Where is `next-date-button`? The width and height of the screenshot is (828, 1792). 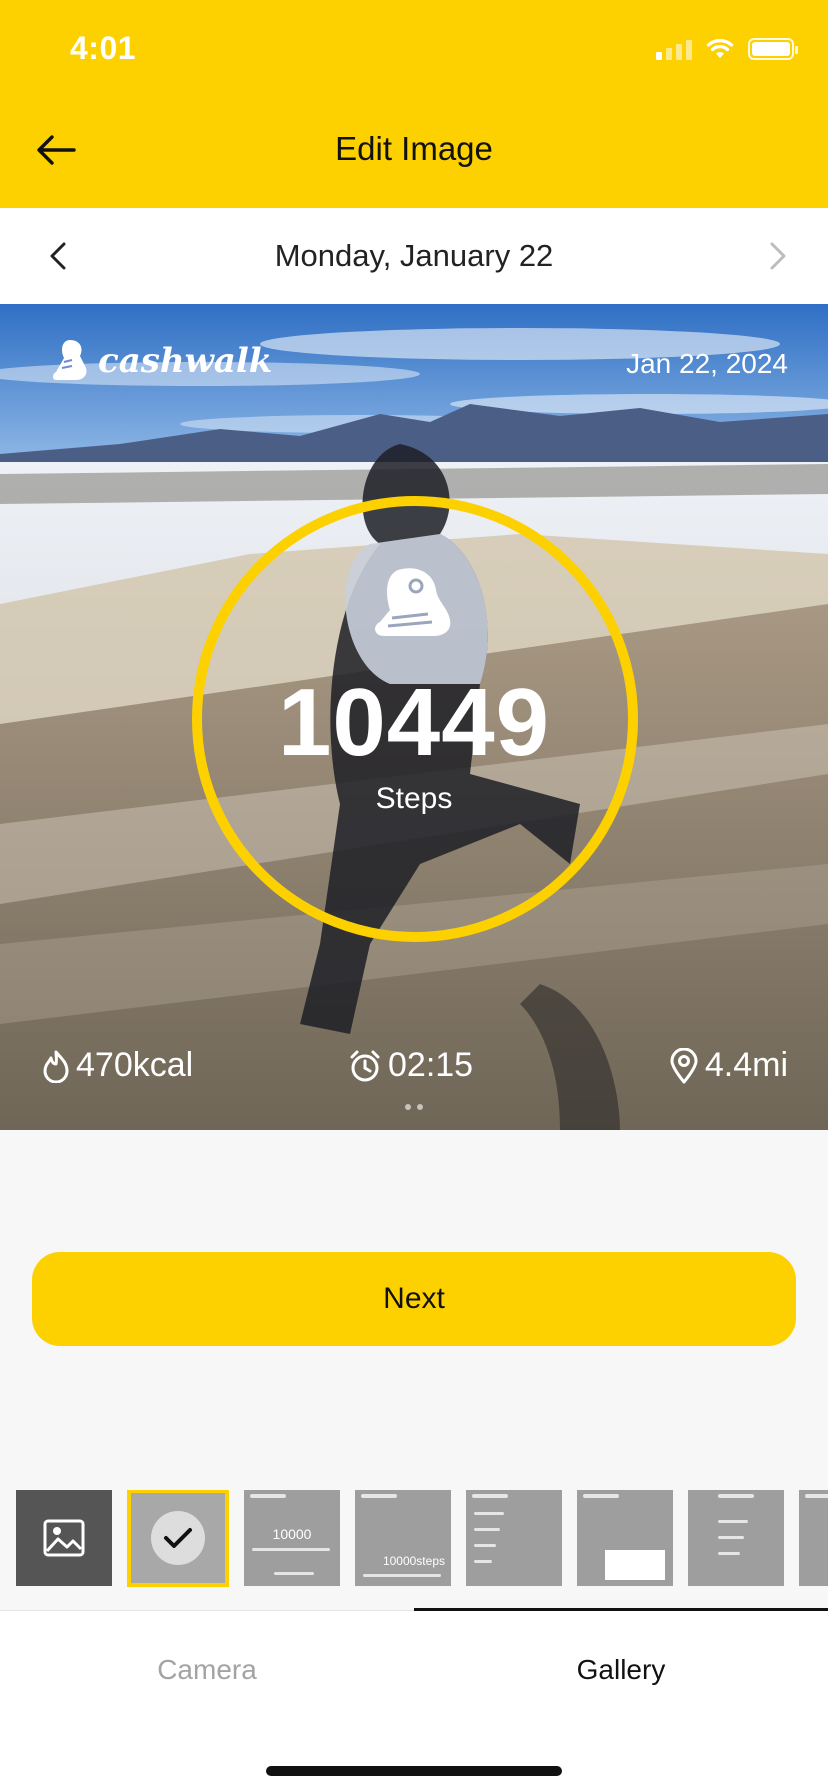
next-date-button is located at coordinates (778, 256).